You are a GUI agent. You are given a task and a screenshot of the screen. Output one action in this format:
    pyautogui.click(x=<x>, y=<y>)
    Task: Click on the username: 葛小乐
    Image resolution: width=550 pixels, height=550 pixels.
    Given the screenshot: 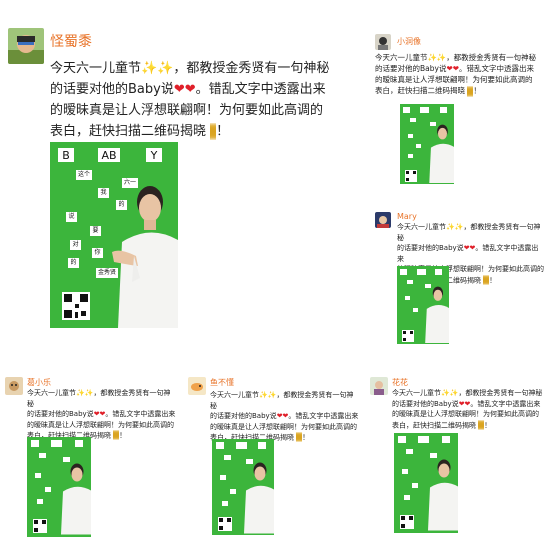 What is the action you would take?
    pyautogui.click(x=39, y=382)
    